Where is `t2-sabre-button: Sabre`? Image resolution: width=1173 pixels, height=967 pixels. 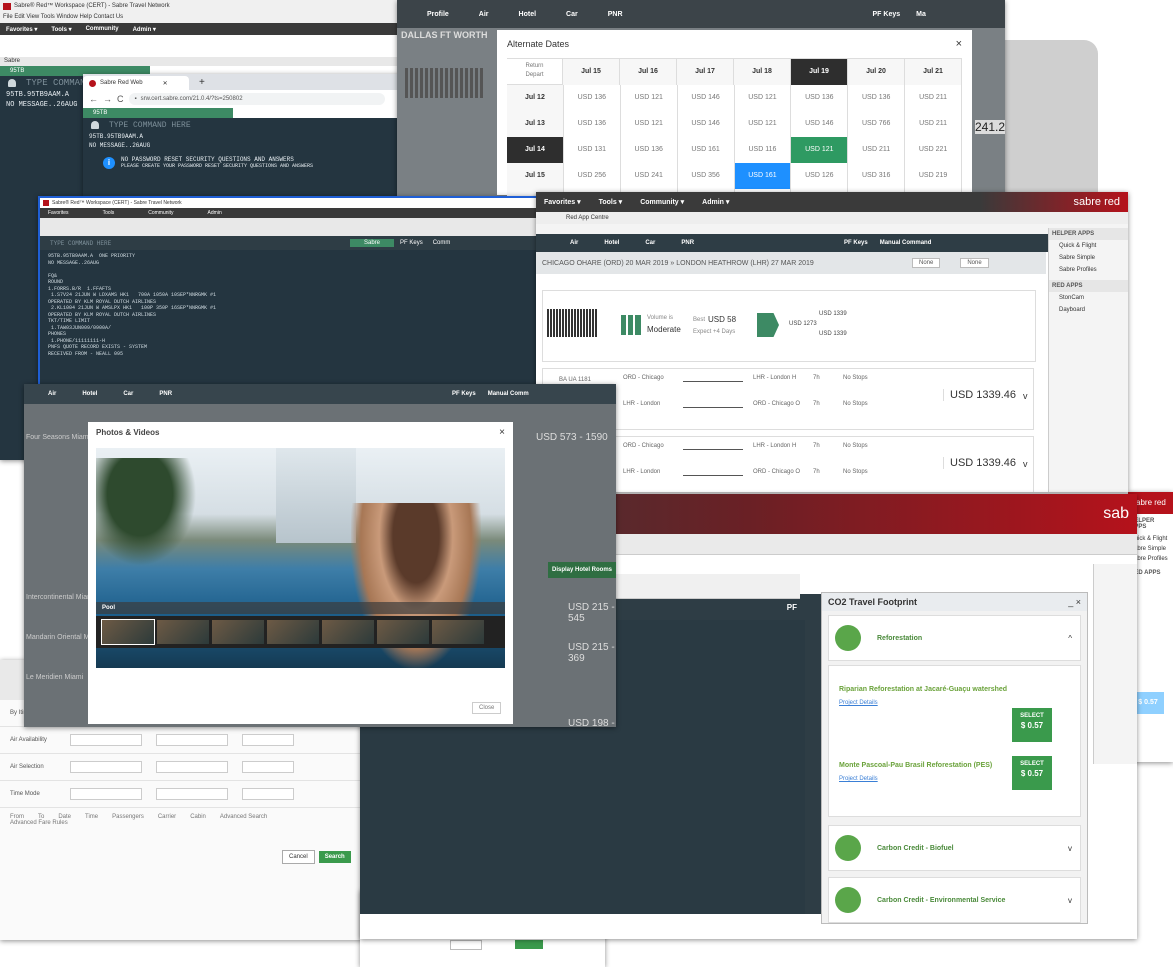
t2-sabre-button: Sabre is located at coordinates (372, 243).